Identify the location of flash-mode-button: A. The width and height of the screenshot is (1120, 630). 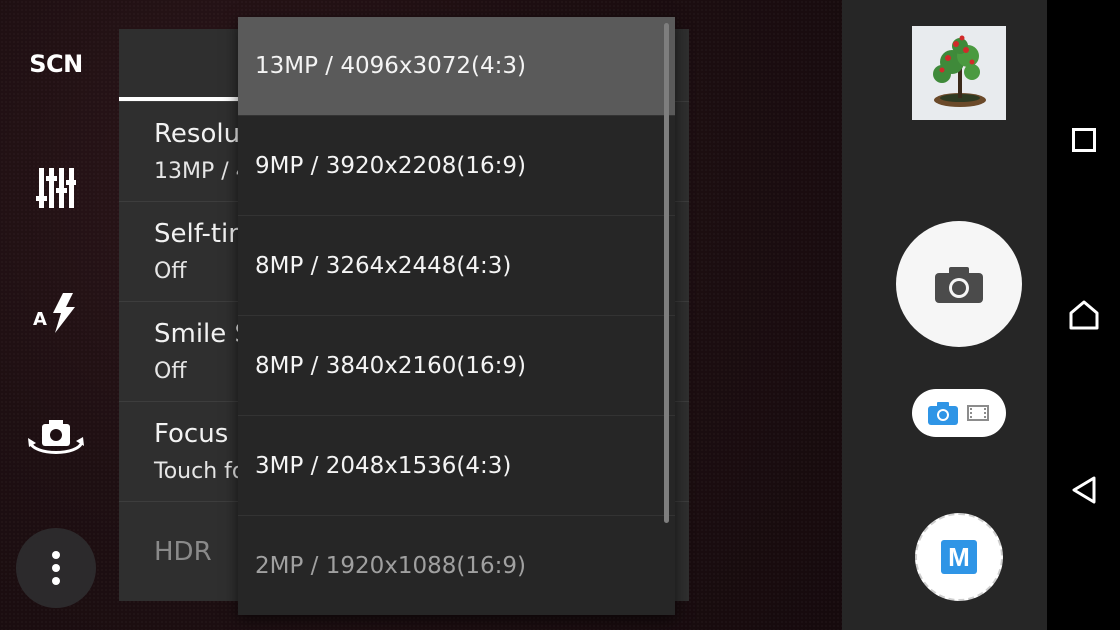
(56, 313).